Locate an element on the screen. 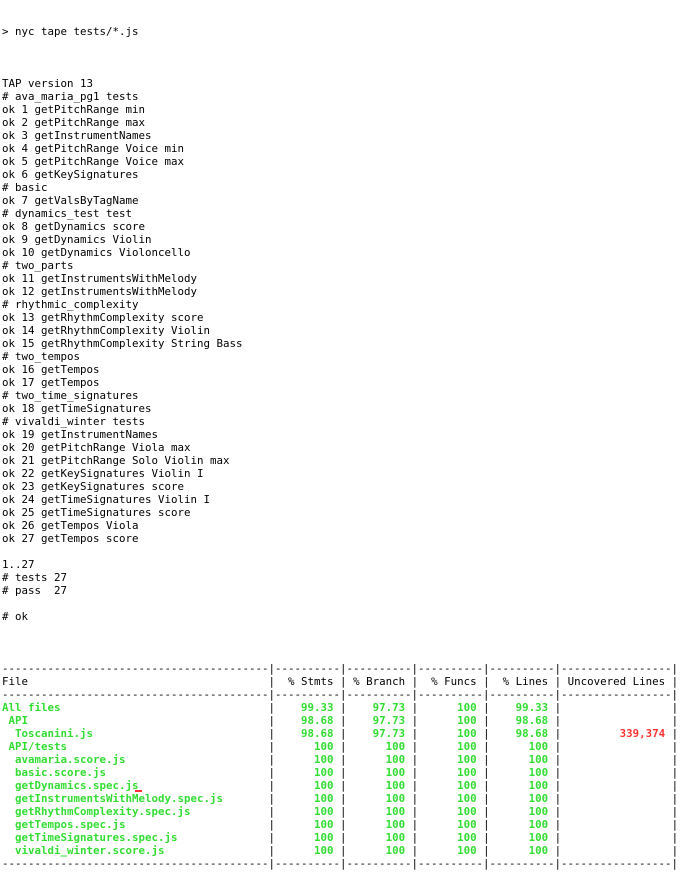 This screenshot has height=883, width=693. tap-result: ok 12 getInstrumentsWithMelody is located at coordinates (100, 291).